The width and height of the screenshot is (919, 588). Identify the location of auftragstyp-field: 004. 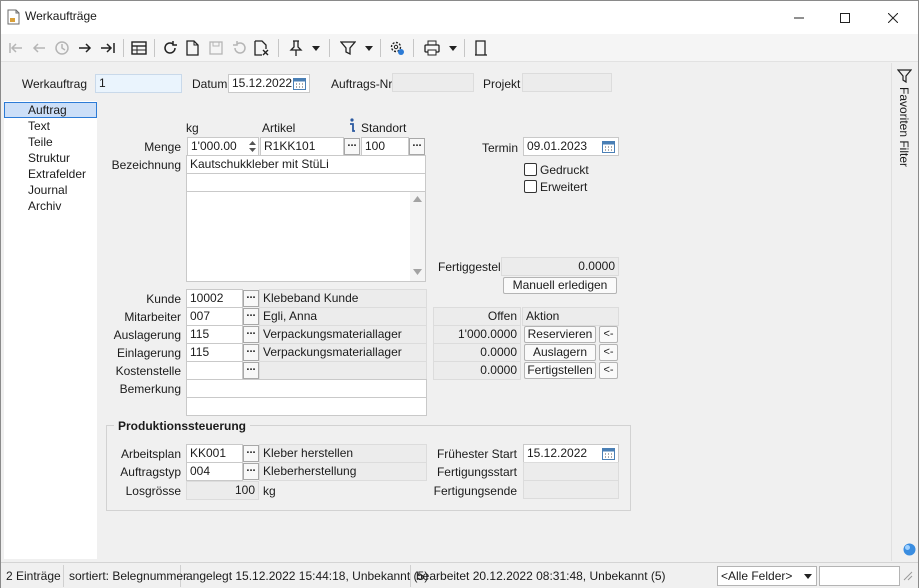
(214, 471).